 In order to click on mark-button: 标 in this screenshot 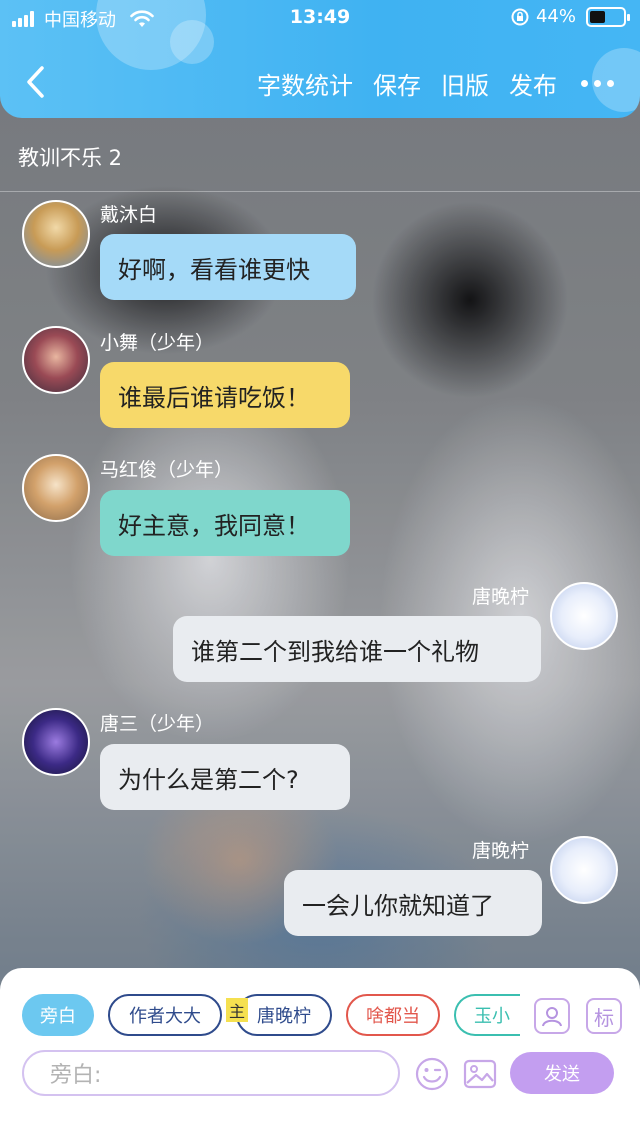, I will do `click(604, 1016)`.